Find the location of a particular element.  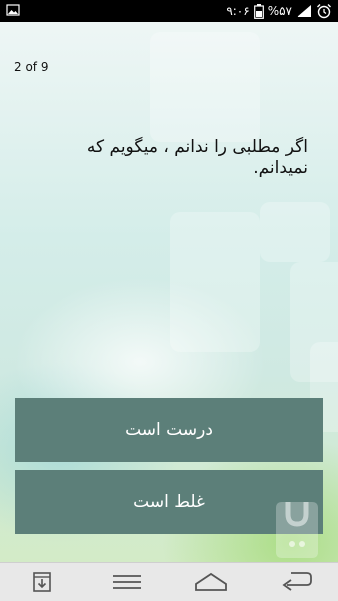

home-icon is located at coordinates (211, 581).